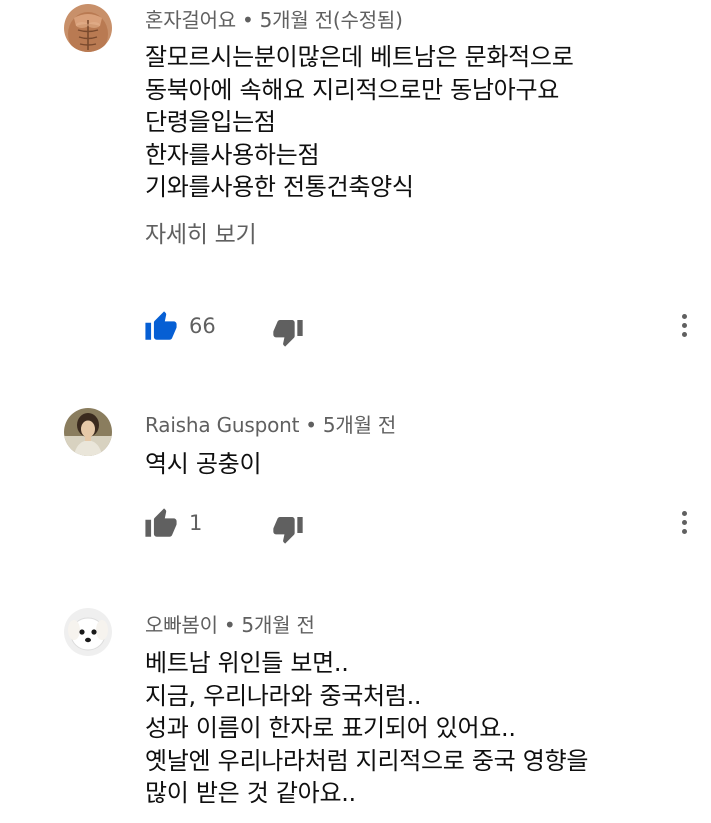 The width and height of the screenshot is (711, 823). I want to click on comment-line: 기와를사용한 전통건축양식, so click(279, 187).